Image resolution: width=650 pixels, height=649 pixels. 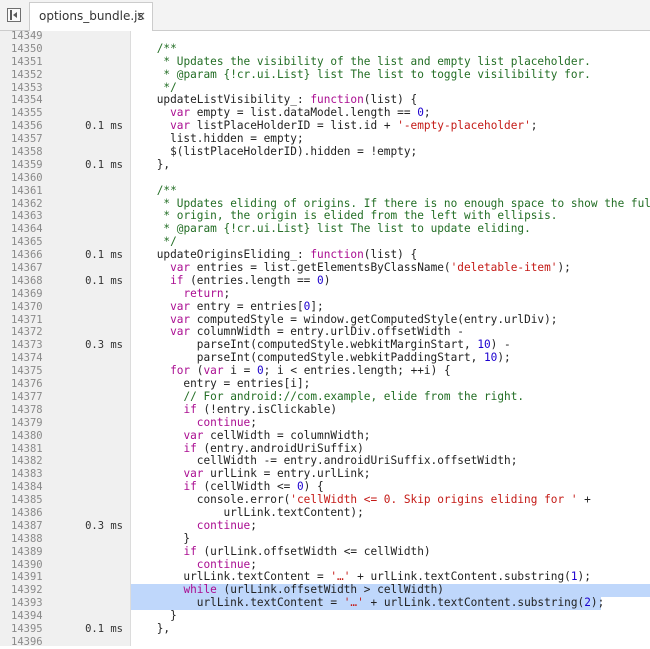 What do you see at coordinates (27, 74) in the screenshot?
I see `line-number: 14352` at bounding box center [27, 74].